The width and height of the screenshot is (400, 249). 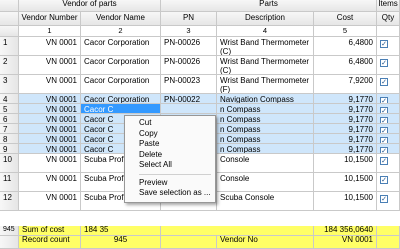 What do you see at coordinates (170, 144) in the screenshot?
I see `menu-item-paste: Paste` at bounding box center [170, 144].